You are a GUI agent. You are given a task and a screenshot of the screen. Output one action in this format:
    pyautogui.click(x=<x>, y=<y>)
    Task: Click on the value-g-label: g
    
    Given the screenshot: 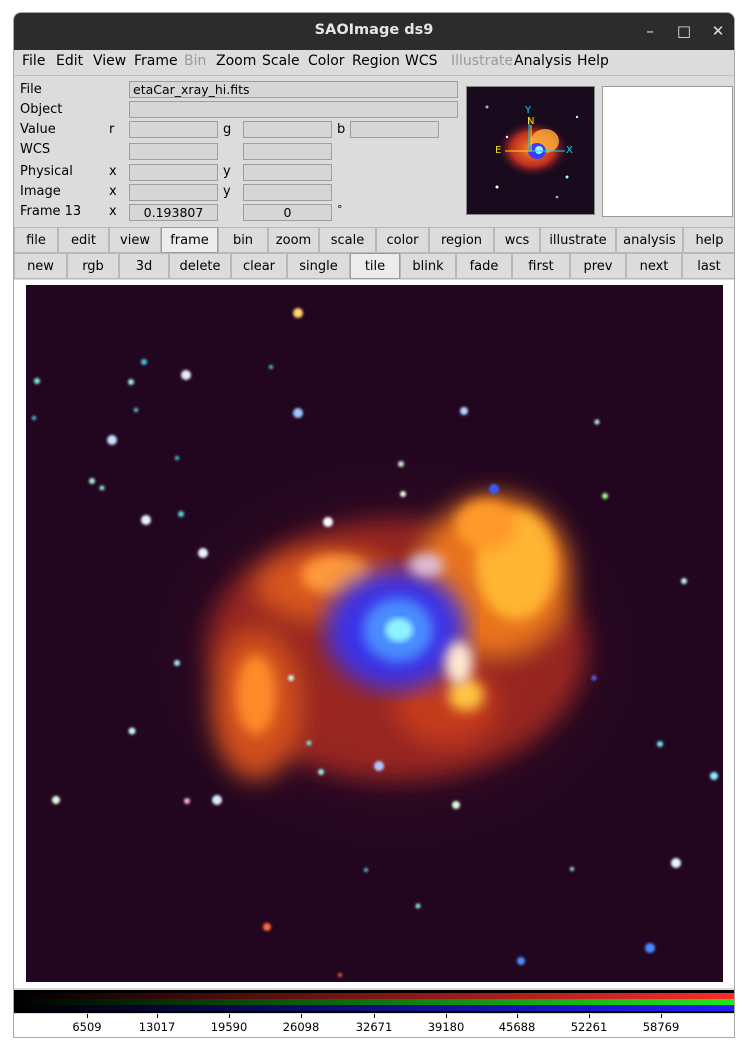 What is the action you would take?
    pyautogui.click(x=227, y=129)
    